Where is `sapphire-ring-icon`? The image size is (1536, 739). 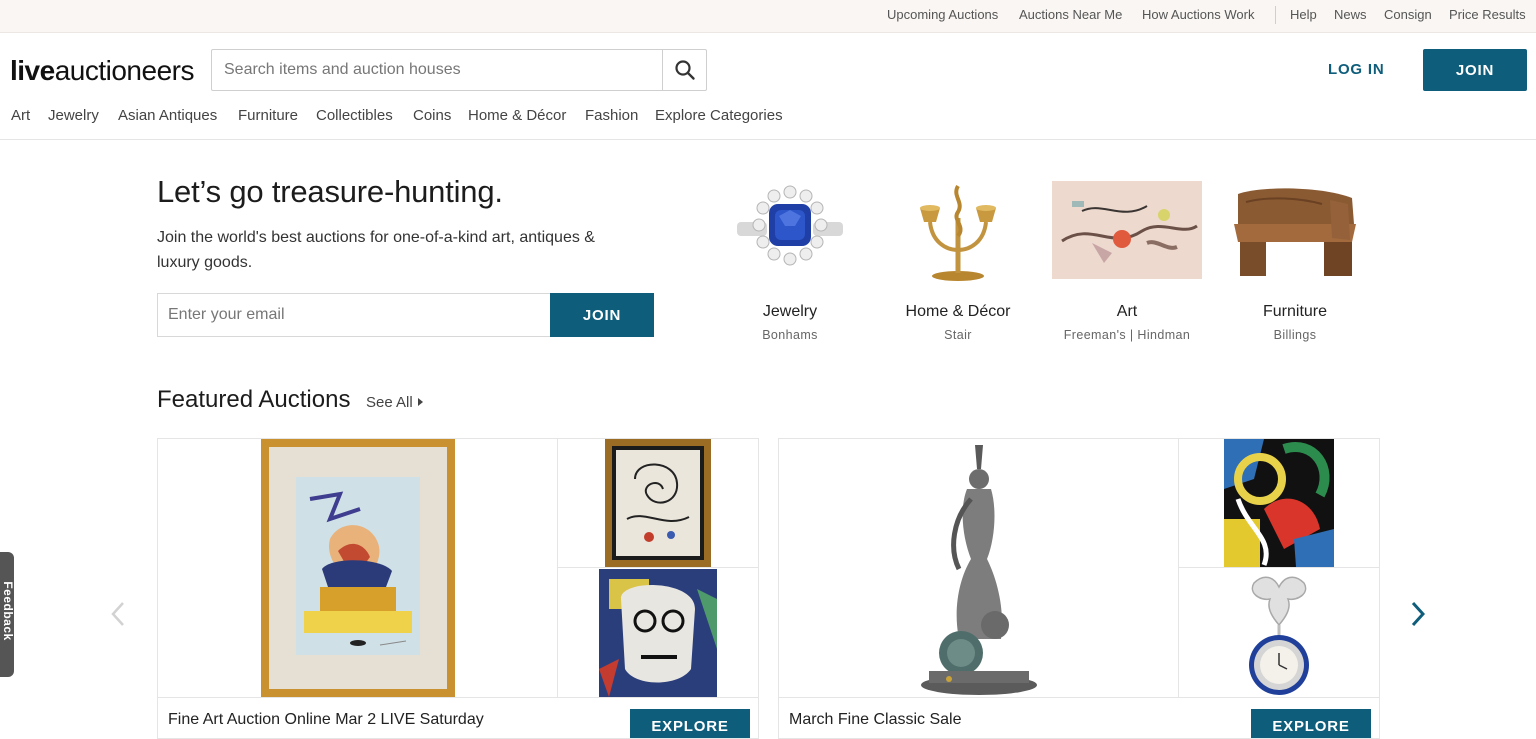 sapphire-ring-icon is located at coordinates (790, 230).